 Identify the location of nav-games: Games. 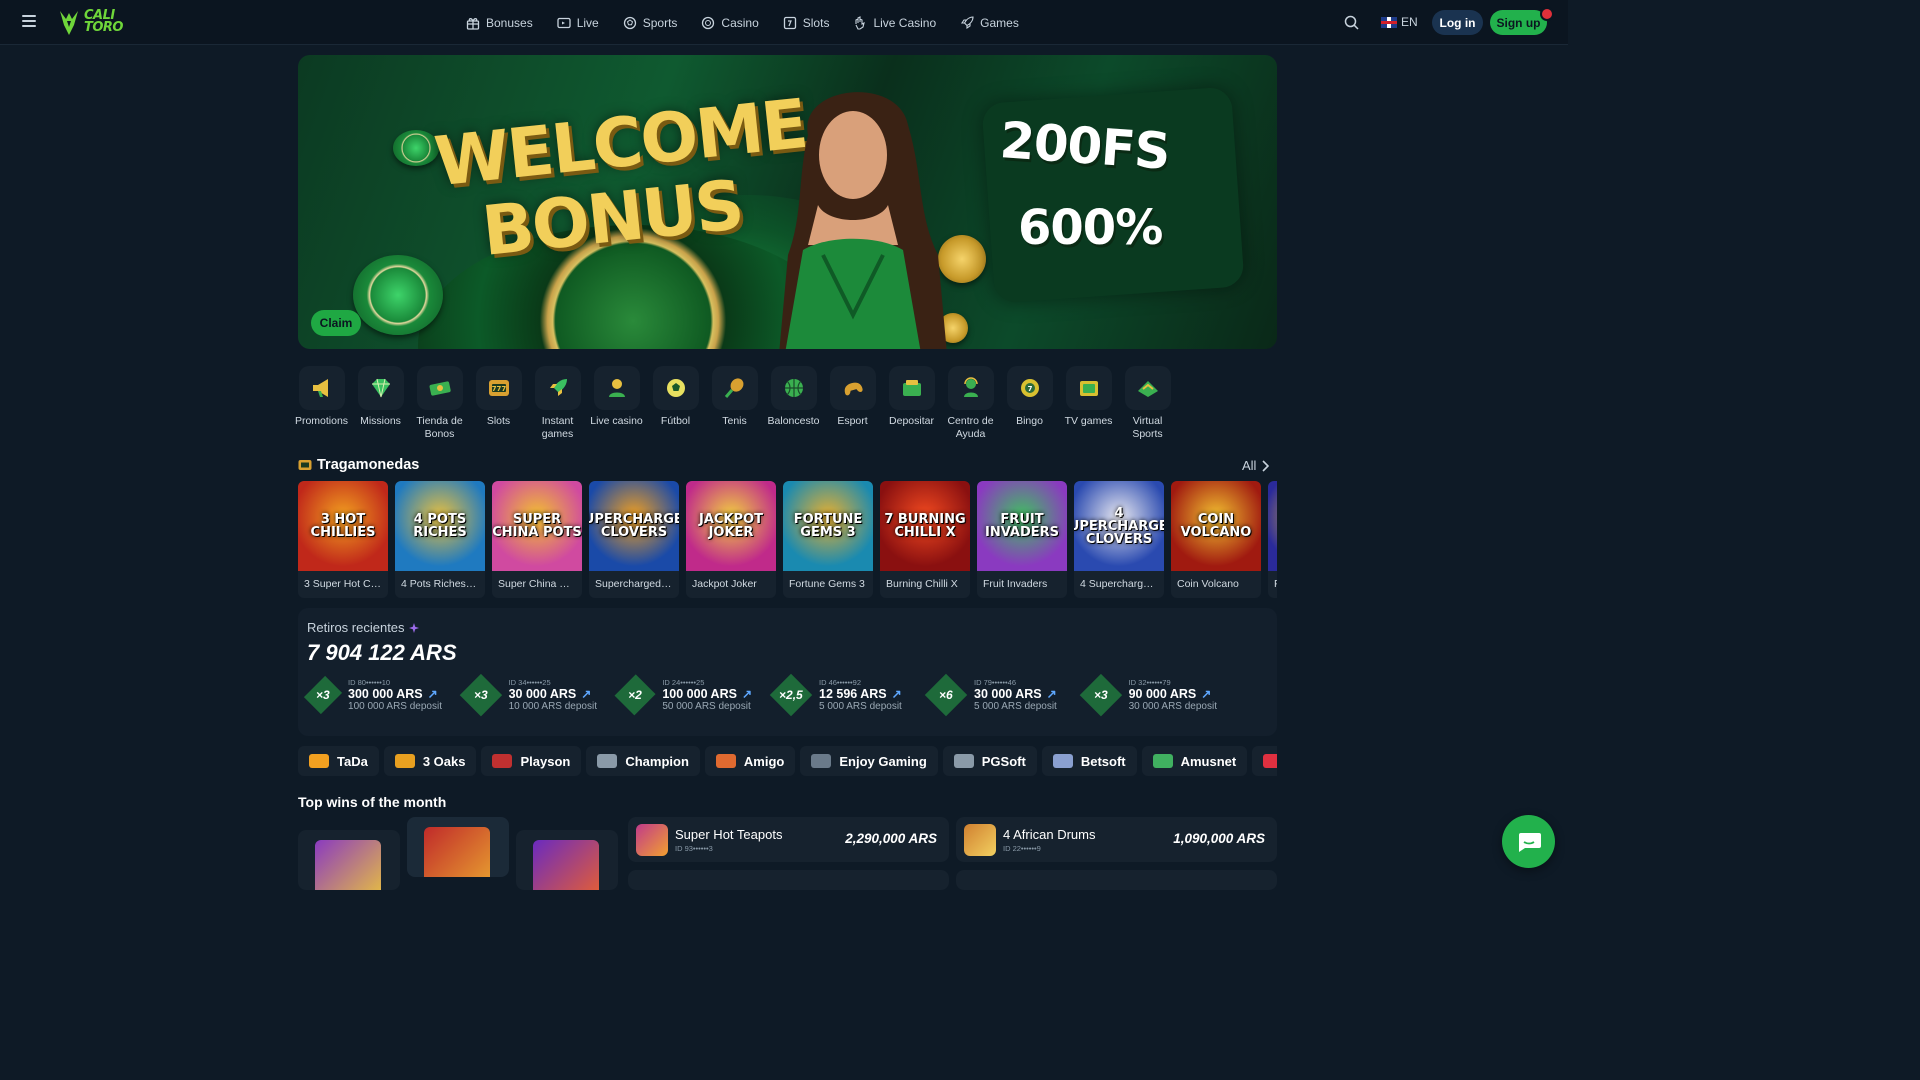
(989, 23).